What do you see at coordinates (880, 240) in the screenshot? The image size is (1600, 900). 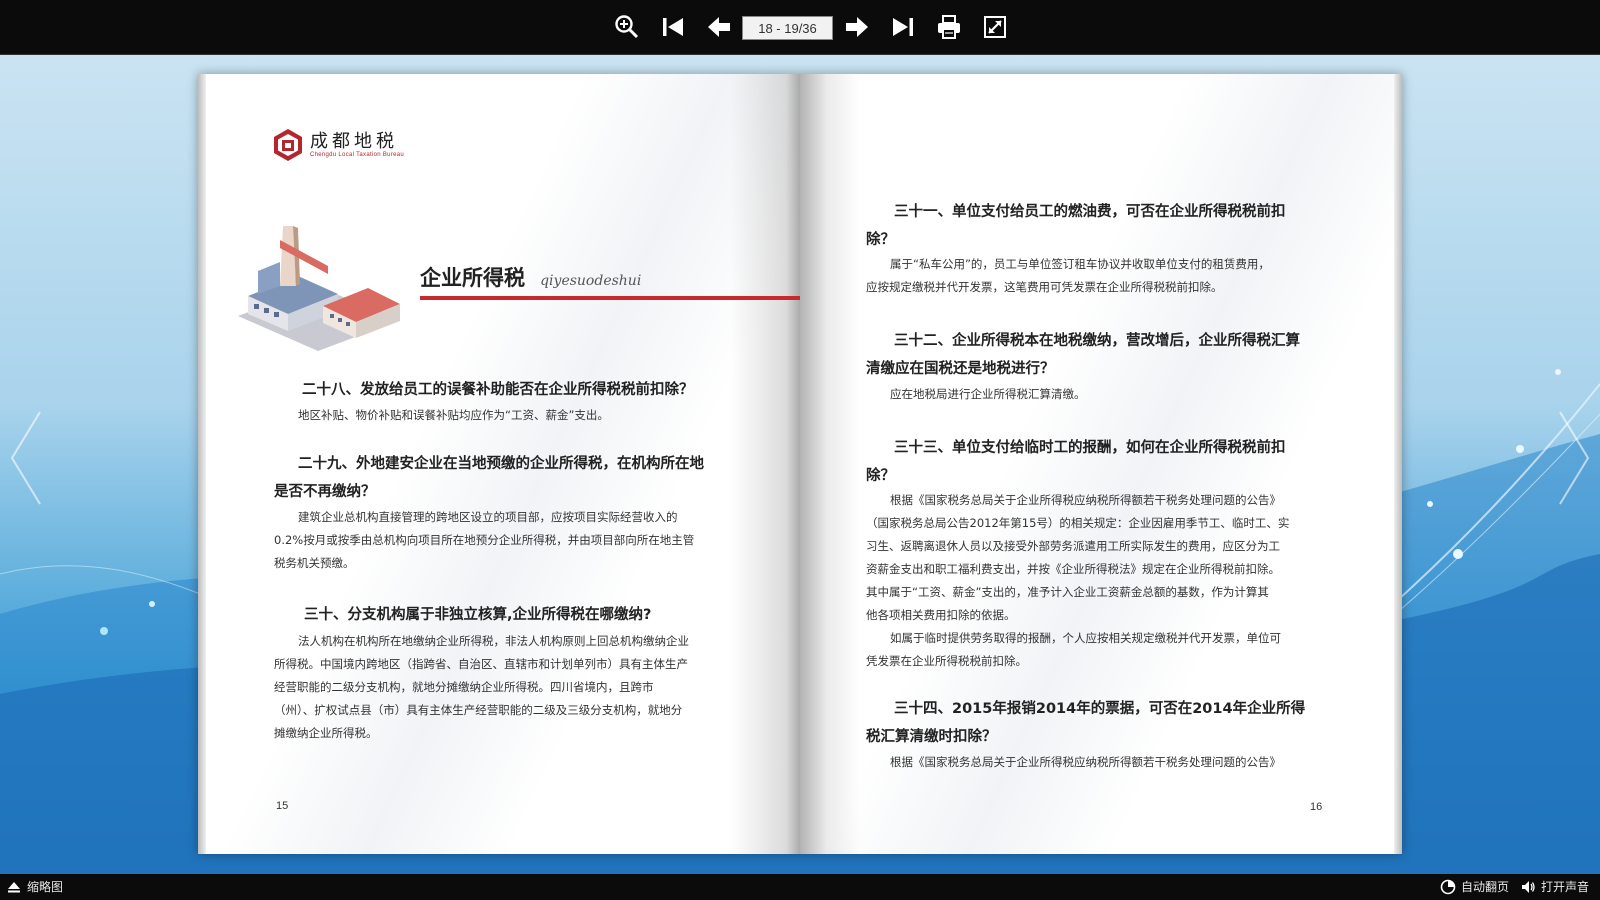 I see `question-31-line2: 除？` at bounding box center [880, 240].